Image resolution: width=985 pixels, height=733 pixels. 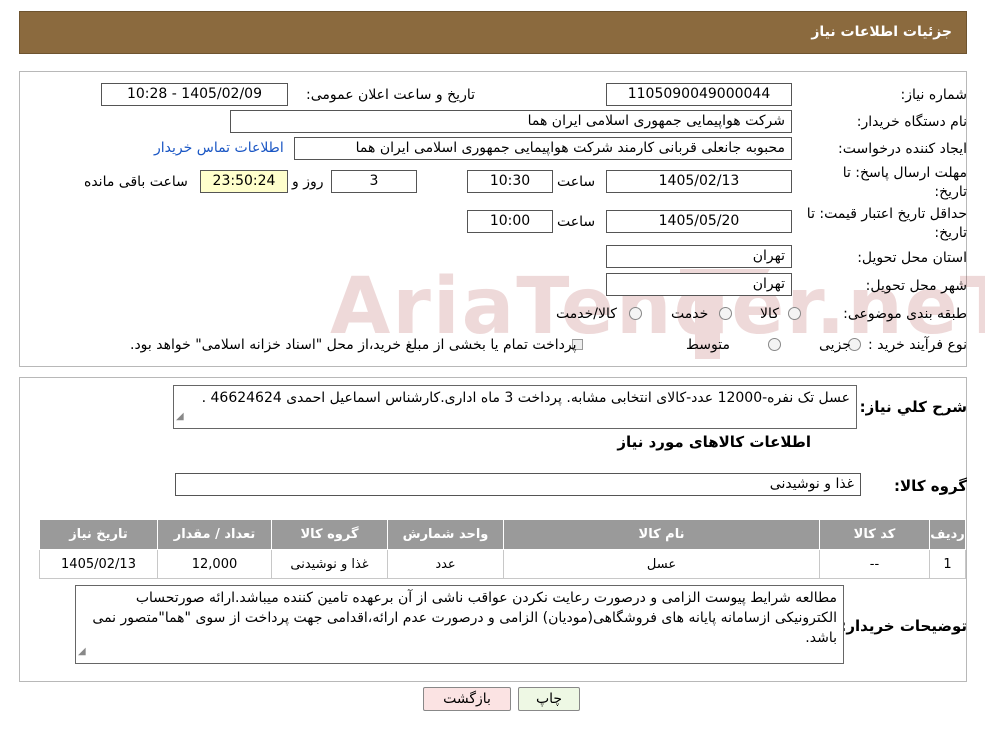 I want to click on col-name: نام کالا, so click(x=661, y=534).